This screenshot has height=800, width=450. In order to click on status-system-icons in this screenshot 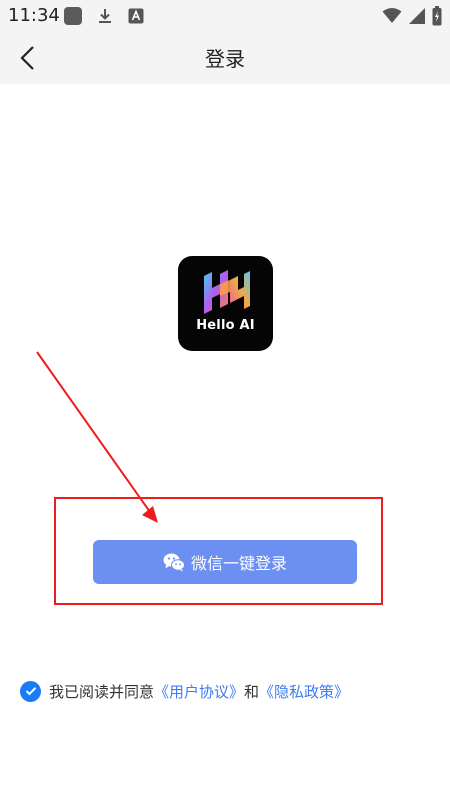, I will do `click(412, 16)`.